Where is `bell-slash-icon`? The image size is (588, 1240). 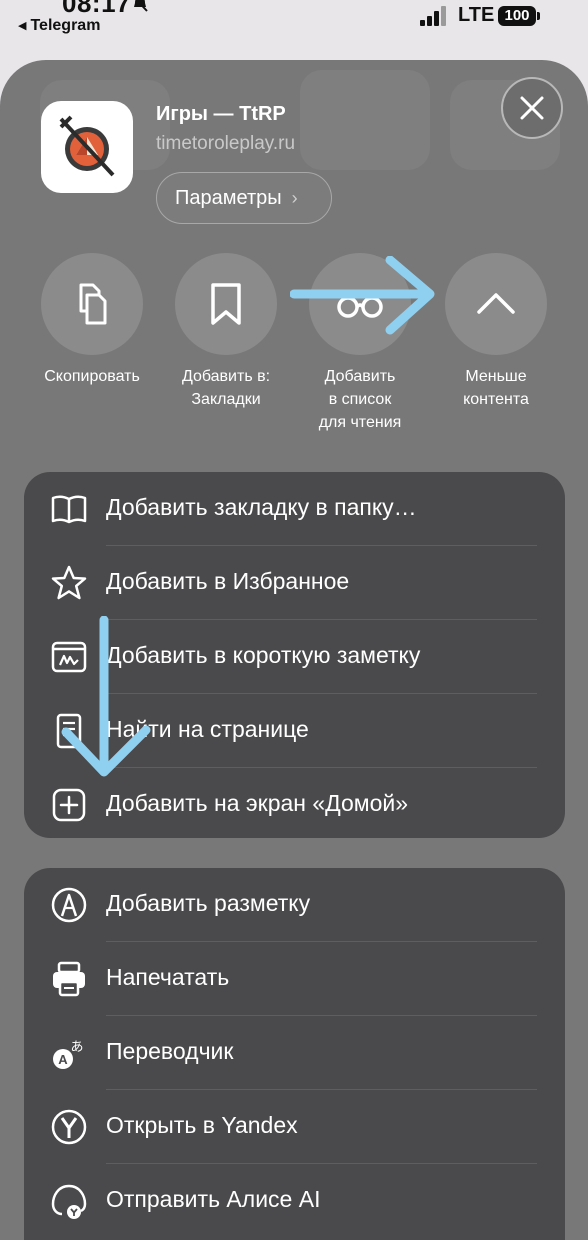 bell-slash-icon is located at coordinates (141, 6).